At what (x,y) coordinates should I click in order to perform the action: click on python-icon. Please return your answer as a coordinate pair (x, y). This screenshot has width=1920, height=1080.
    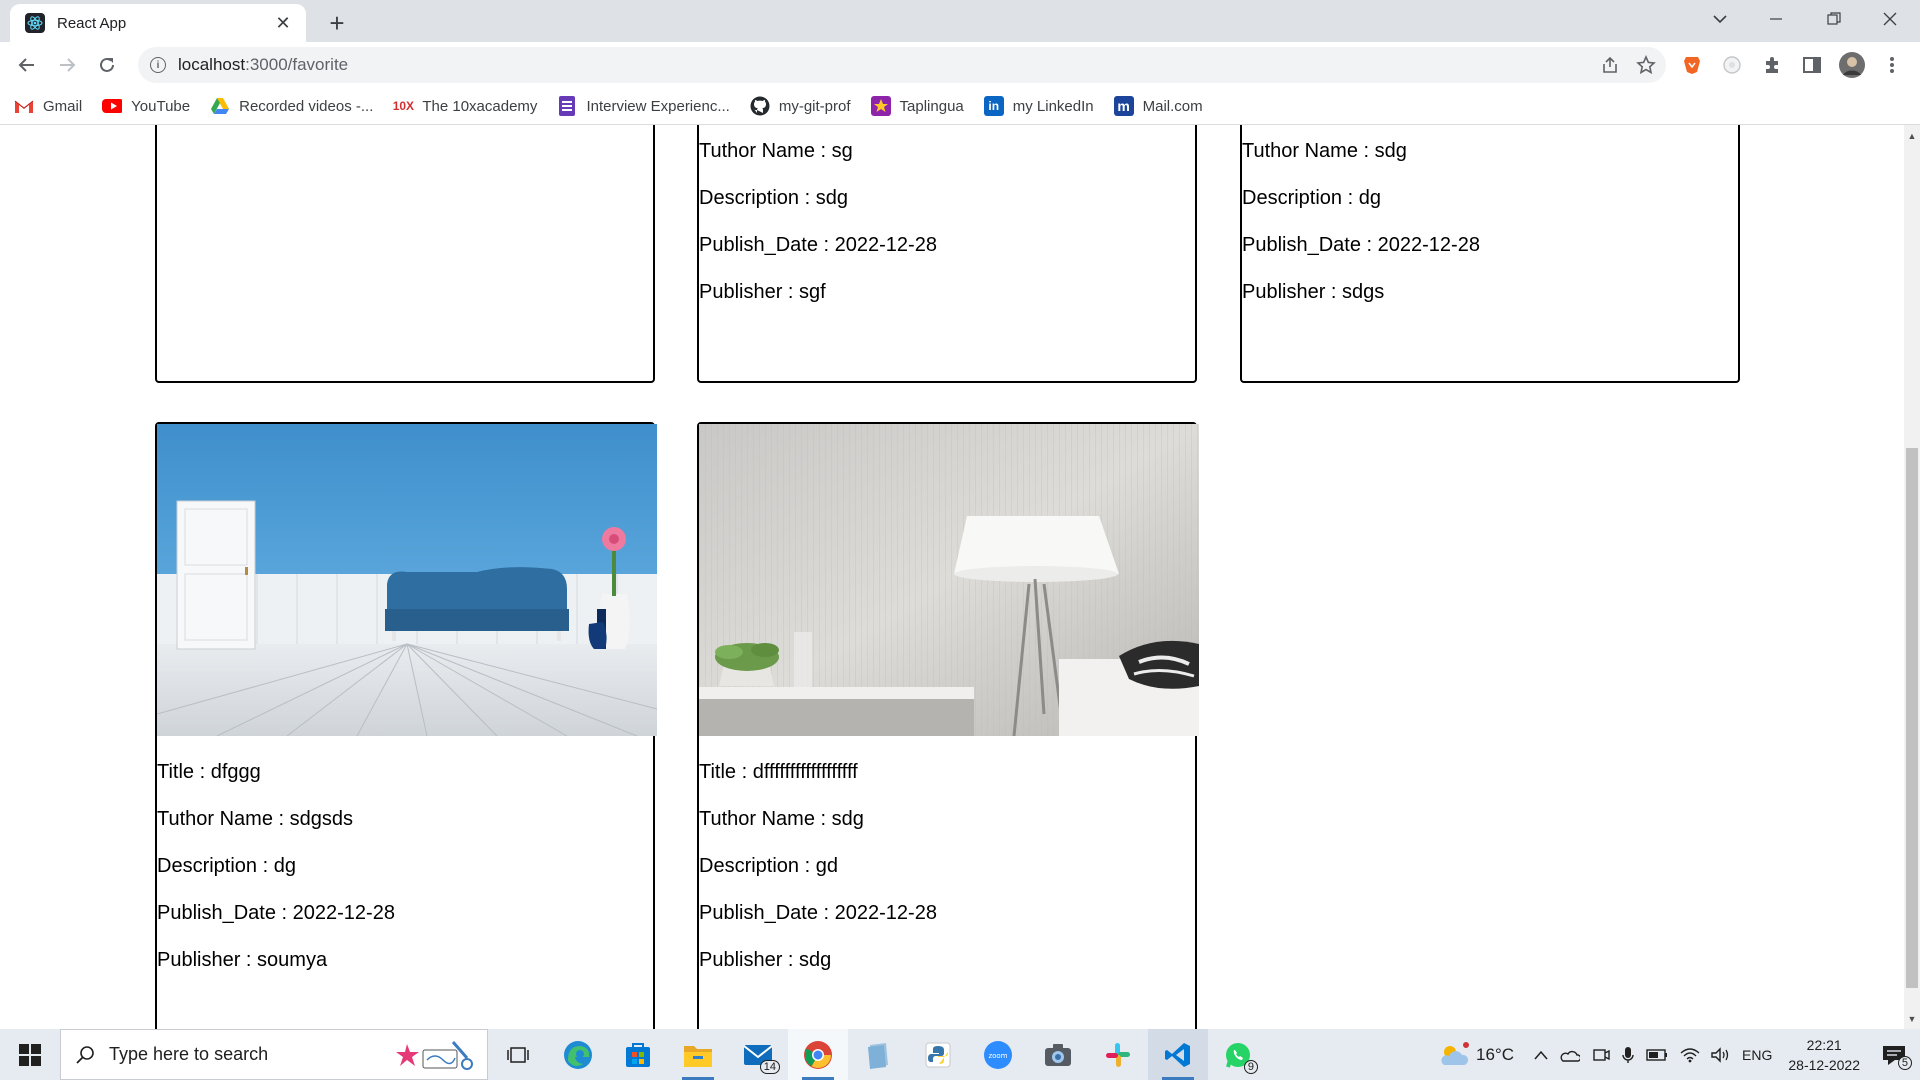
    Looking at the image, I should click on (938, 1054).